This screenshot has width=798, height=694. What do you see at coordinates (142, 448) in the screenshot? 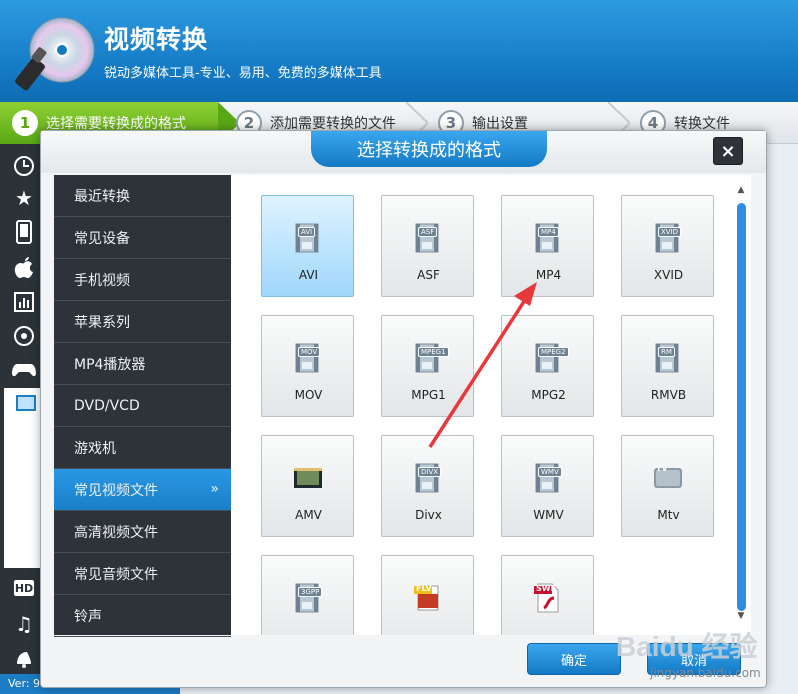
I see `category-game-console: 游戏机` at bounding box center [142, 448].